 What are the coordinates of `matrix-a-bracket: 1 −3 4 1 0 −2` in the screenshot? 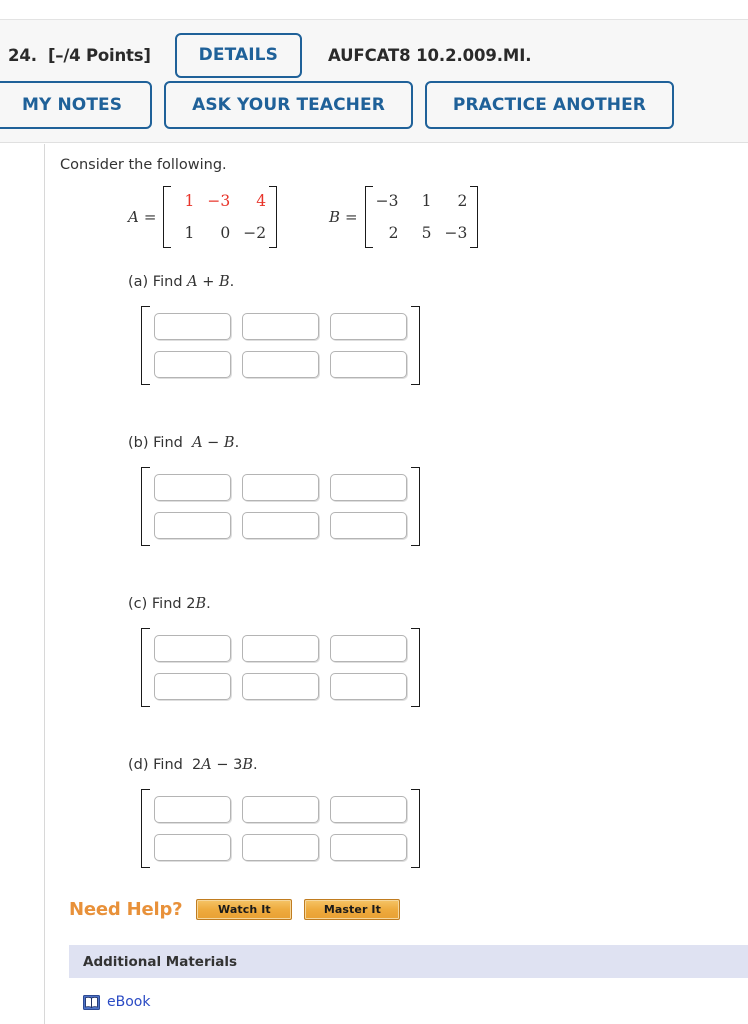 It's located at (220, 217).